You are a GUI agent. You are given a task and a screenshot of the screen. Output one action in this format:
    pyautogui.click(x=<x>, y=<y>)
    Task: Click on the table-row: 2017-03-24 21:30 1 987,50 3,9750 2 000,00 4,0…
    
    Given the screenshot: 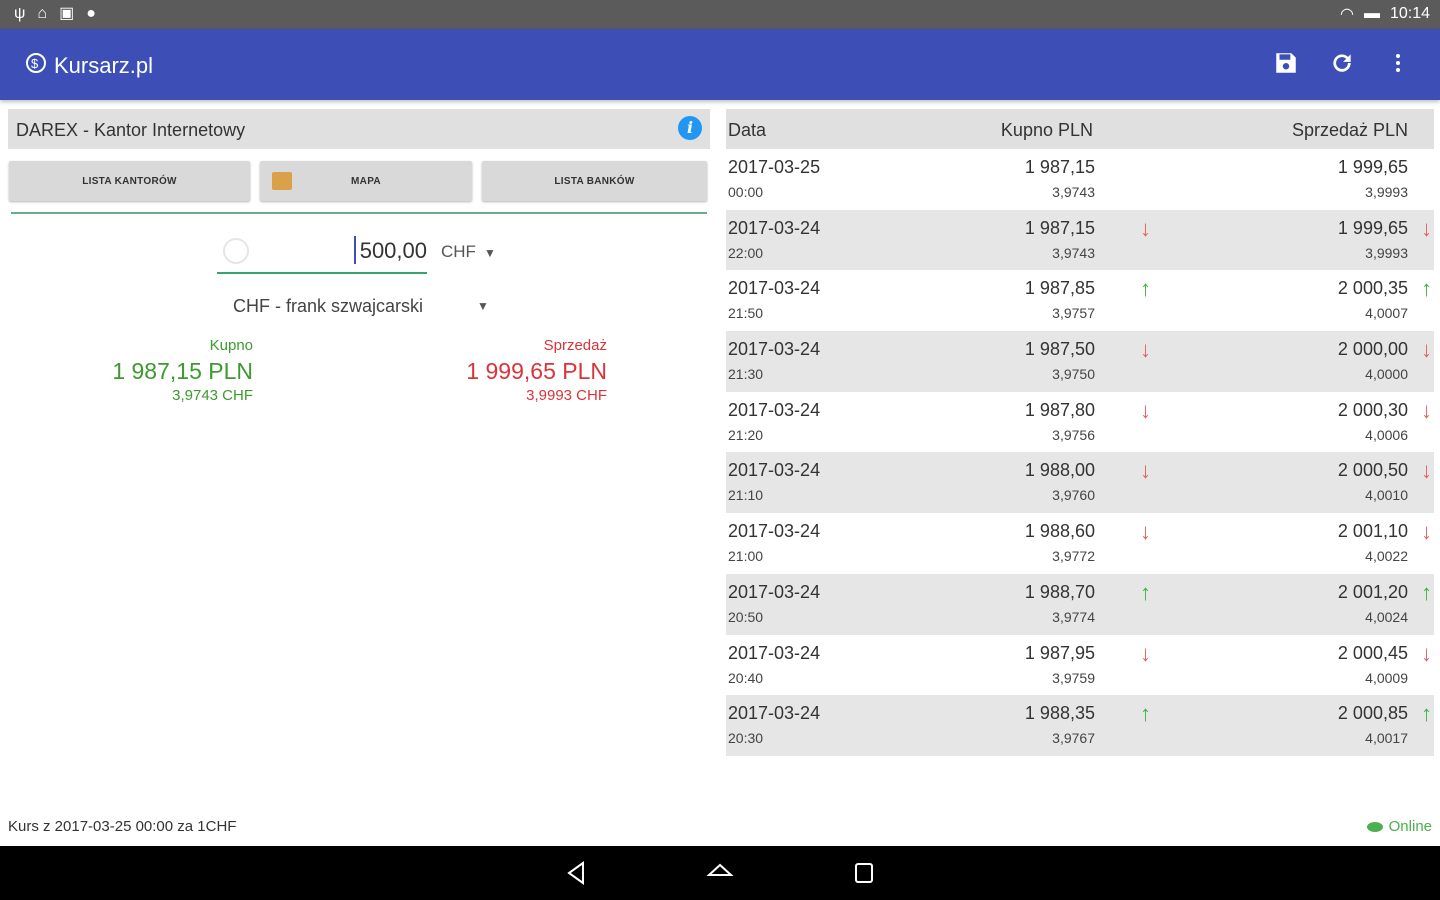 What is the action you would take?
    pyautogui.click(x=1080, y=361)
    